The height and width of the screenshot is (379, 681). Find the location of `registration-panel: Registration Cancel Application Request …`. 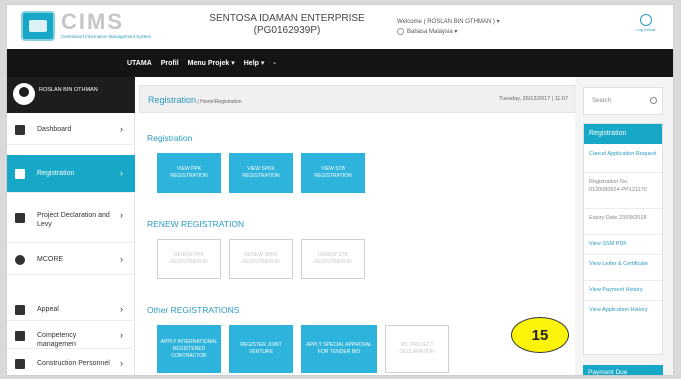

registration-panel: Registration Cancel Application Request … is located at coordinates (623, 239).